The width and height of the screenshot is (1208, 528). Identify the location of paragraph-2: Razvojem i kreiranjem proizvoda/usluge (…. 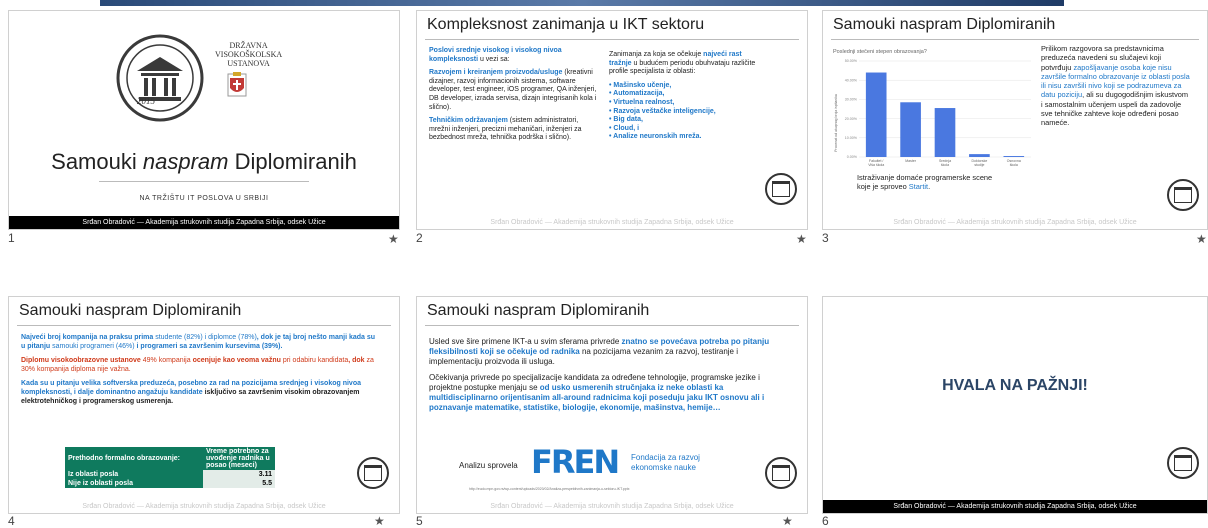
(514, 90).